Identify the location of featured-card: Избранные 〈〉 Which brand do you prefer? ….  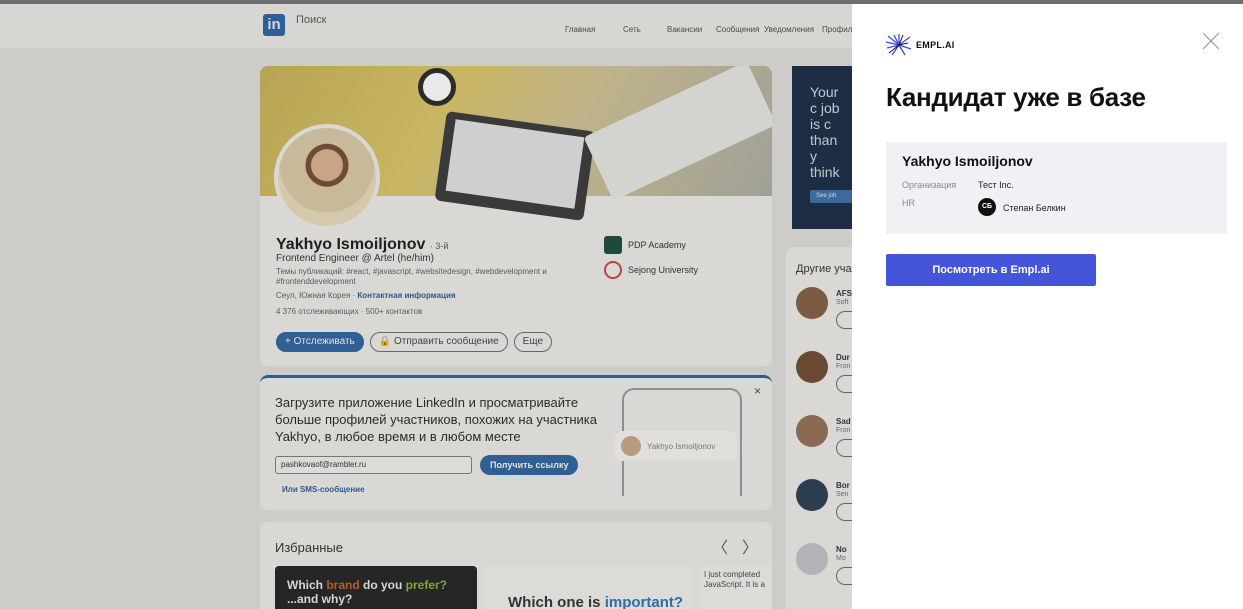
(516, 565).